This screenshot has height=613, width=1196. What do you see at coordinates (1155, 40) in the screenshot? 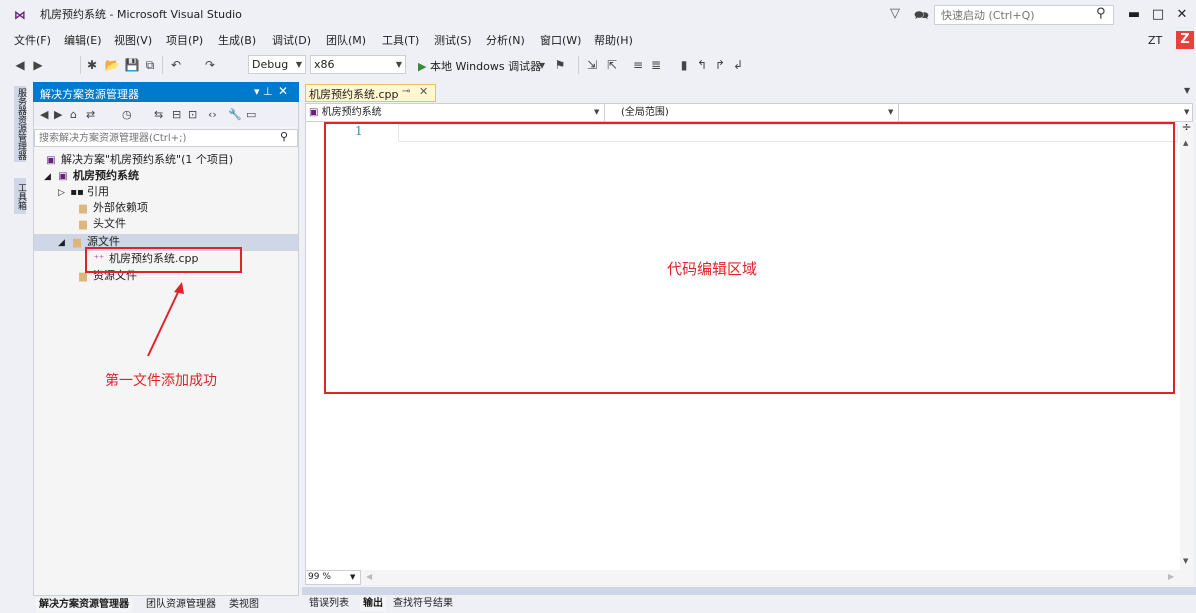
I see `account-name: ZT` at bounding box center [1155, 40].